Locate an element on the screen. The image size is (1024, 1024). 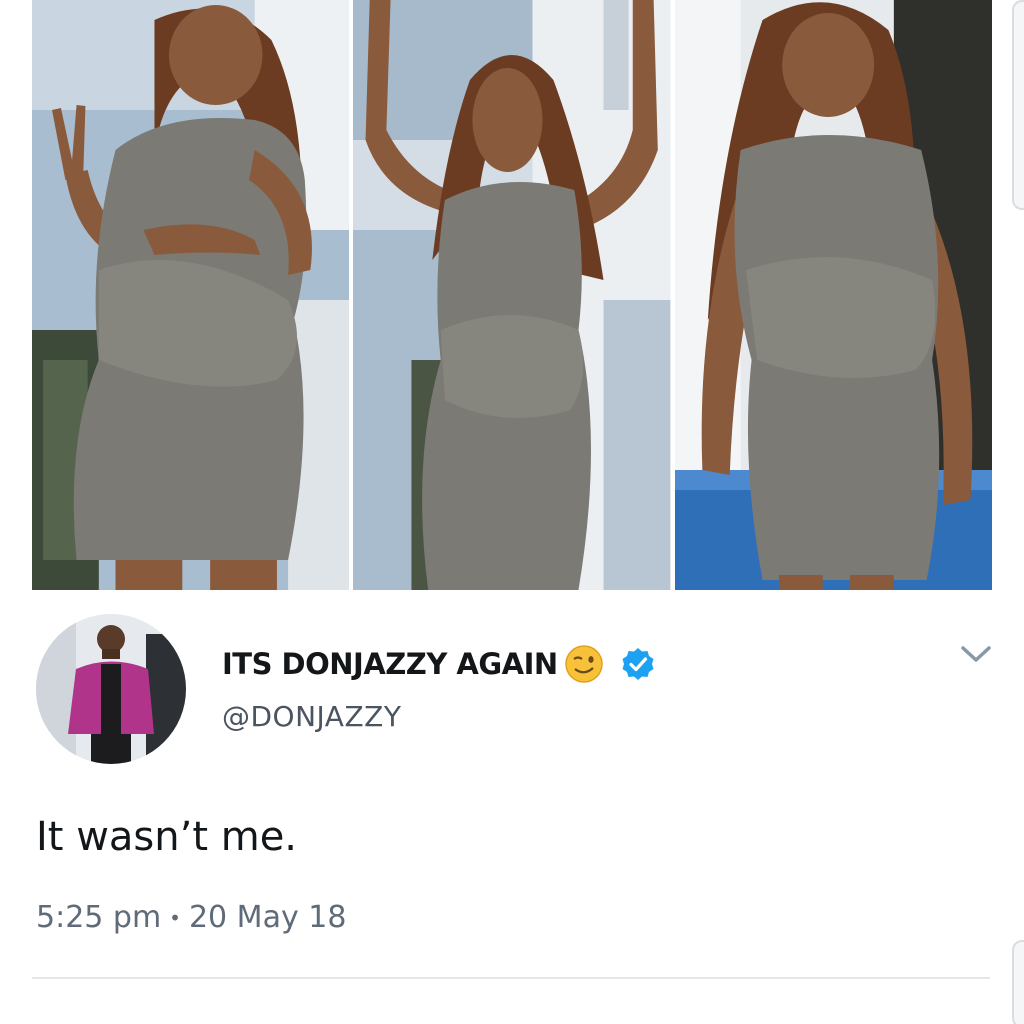
author-handle: @DONJAZZY is located at coordinates (311, 716).